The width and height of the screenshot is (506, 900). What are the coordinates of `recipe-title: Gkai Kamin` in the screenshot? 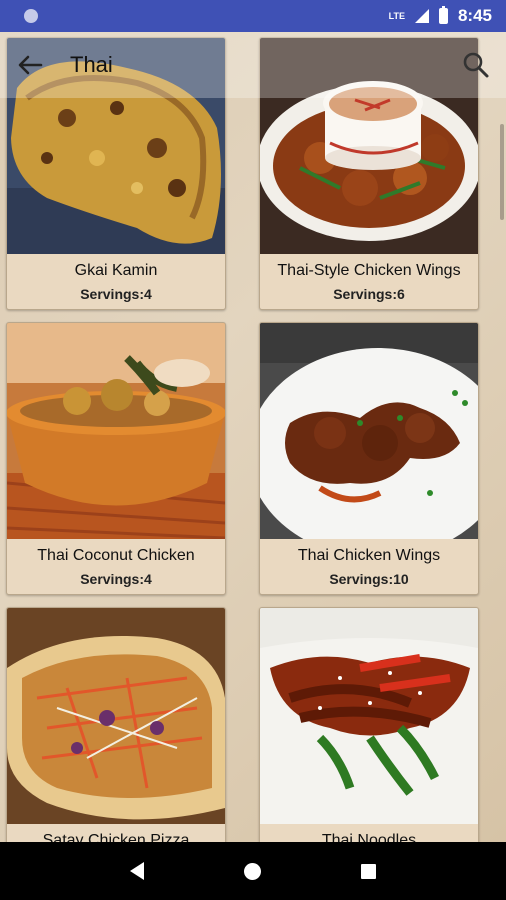 It's located at (116, 270).